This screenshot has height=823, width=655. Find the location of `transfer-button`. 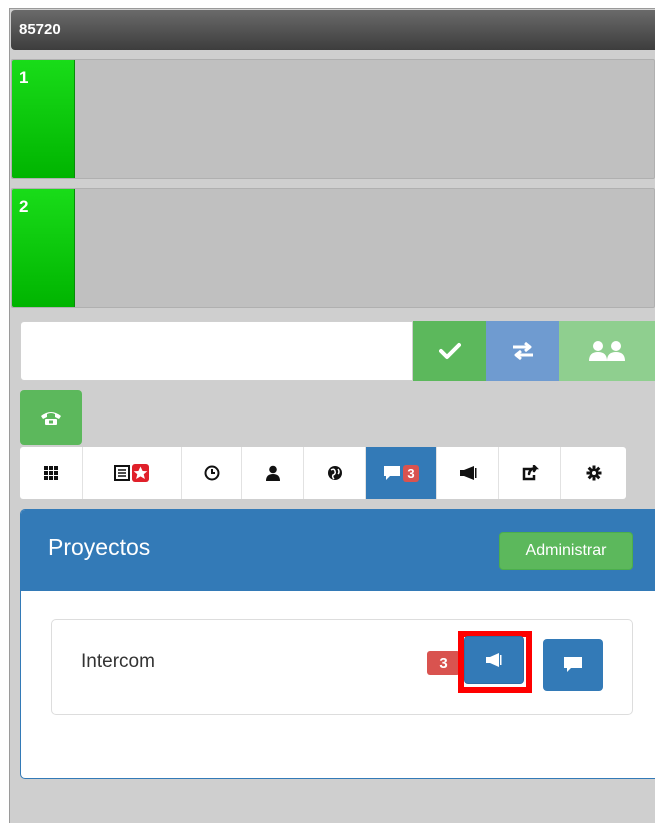

transfer-button is located at coordinates (522, 351).